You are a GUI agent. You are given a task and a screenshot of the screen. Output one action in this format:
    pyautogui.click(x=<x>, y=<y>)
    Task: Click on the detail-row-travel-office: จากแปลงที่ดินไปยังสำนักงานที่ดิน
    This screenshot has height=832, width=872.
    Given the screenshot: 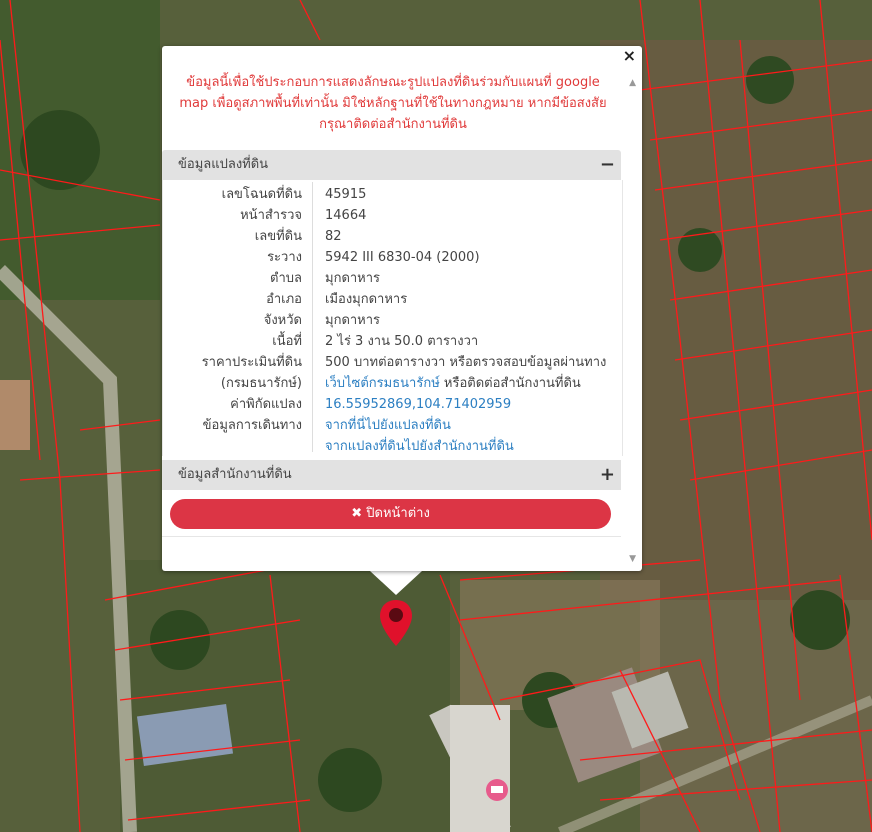 What is the action you would take?
    pyautogui.click(x=392, y=446)
    